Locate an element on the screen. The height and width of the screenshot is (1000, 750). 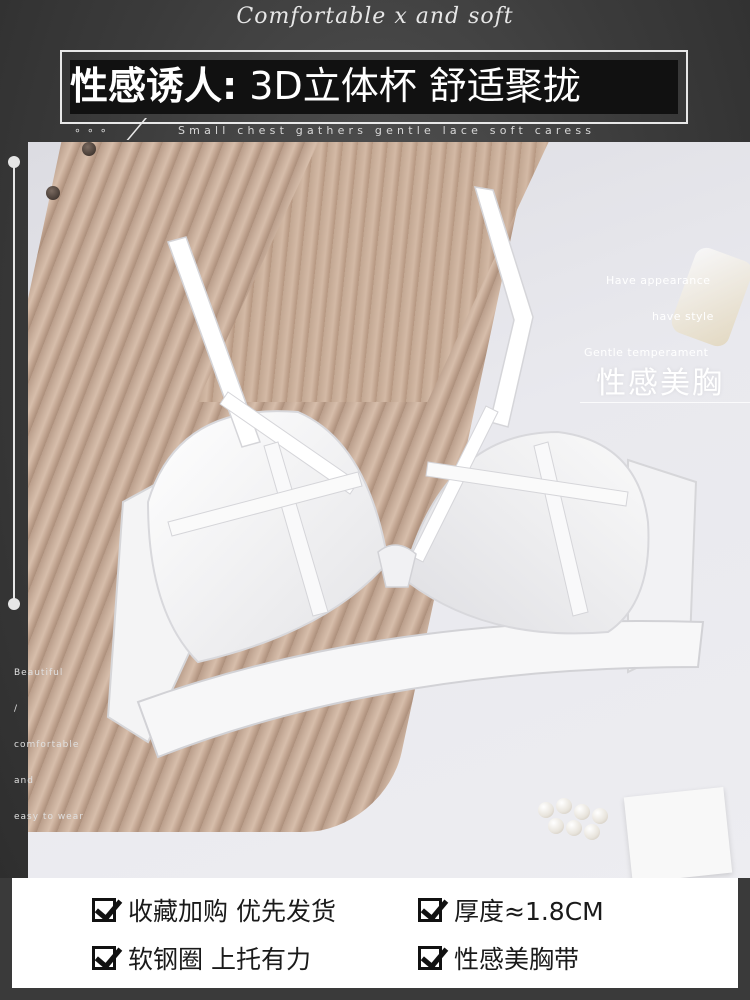
dots-icon: ∘∘∘ is located at coordinates (93, 130).